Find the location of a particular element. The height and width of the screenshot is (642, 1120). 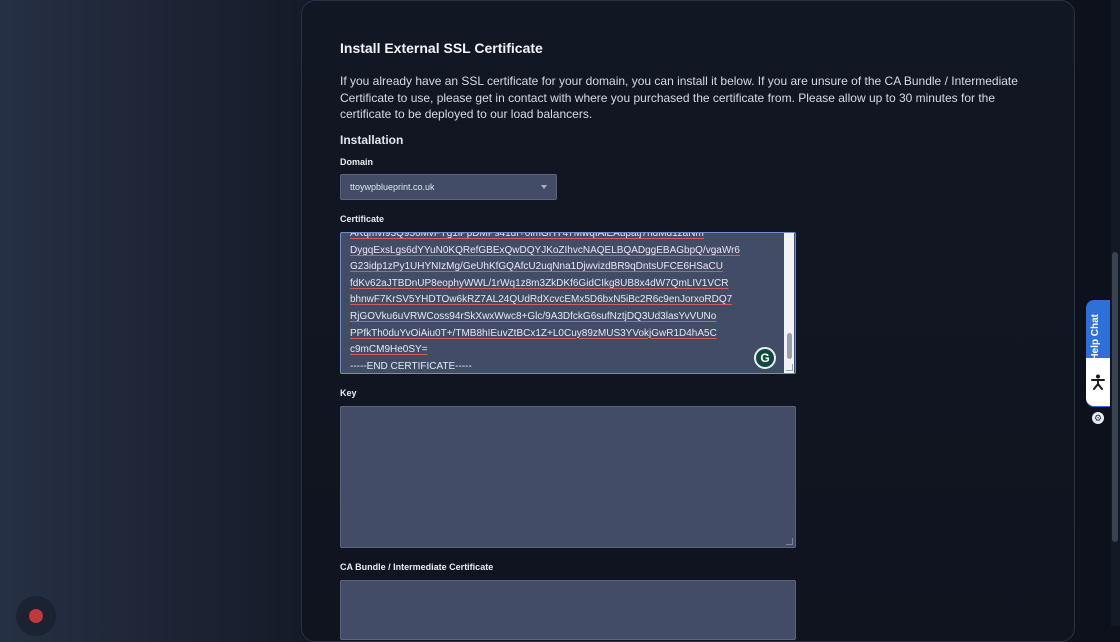

certificate-label: Certificate is located at coordinates (362, 219).